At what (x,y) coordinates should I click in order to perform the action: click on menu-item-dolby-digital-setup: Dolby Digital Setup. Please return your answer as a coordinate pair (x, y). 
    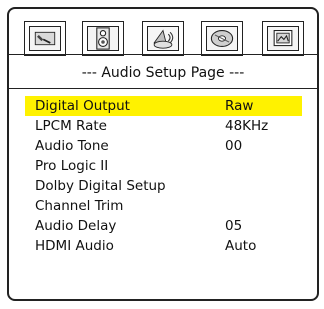
    Looking at the image, I should click on (163, 186).